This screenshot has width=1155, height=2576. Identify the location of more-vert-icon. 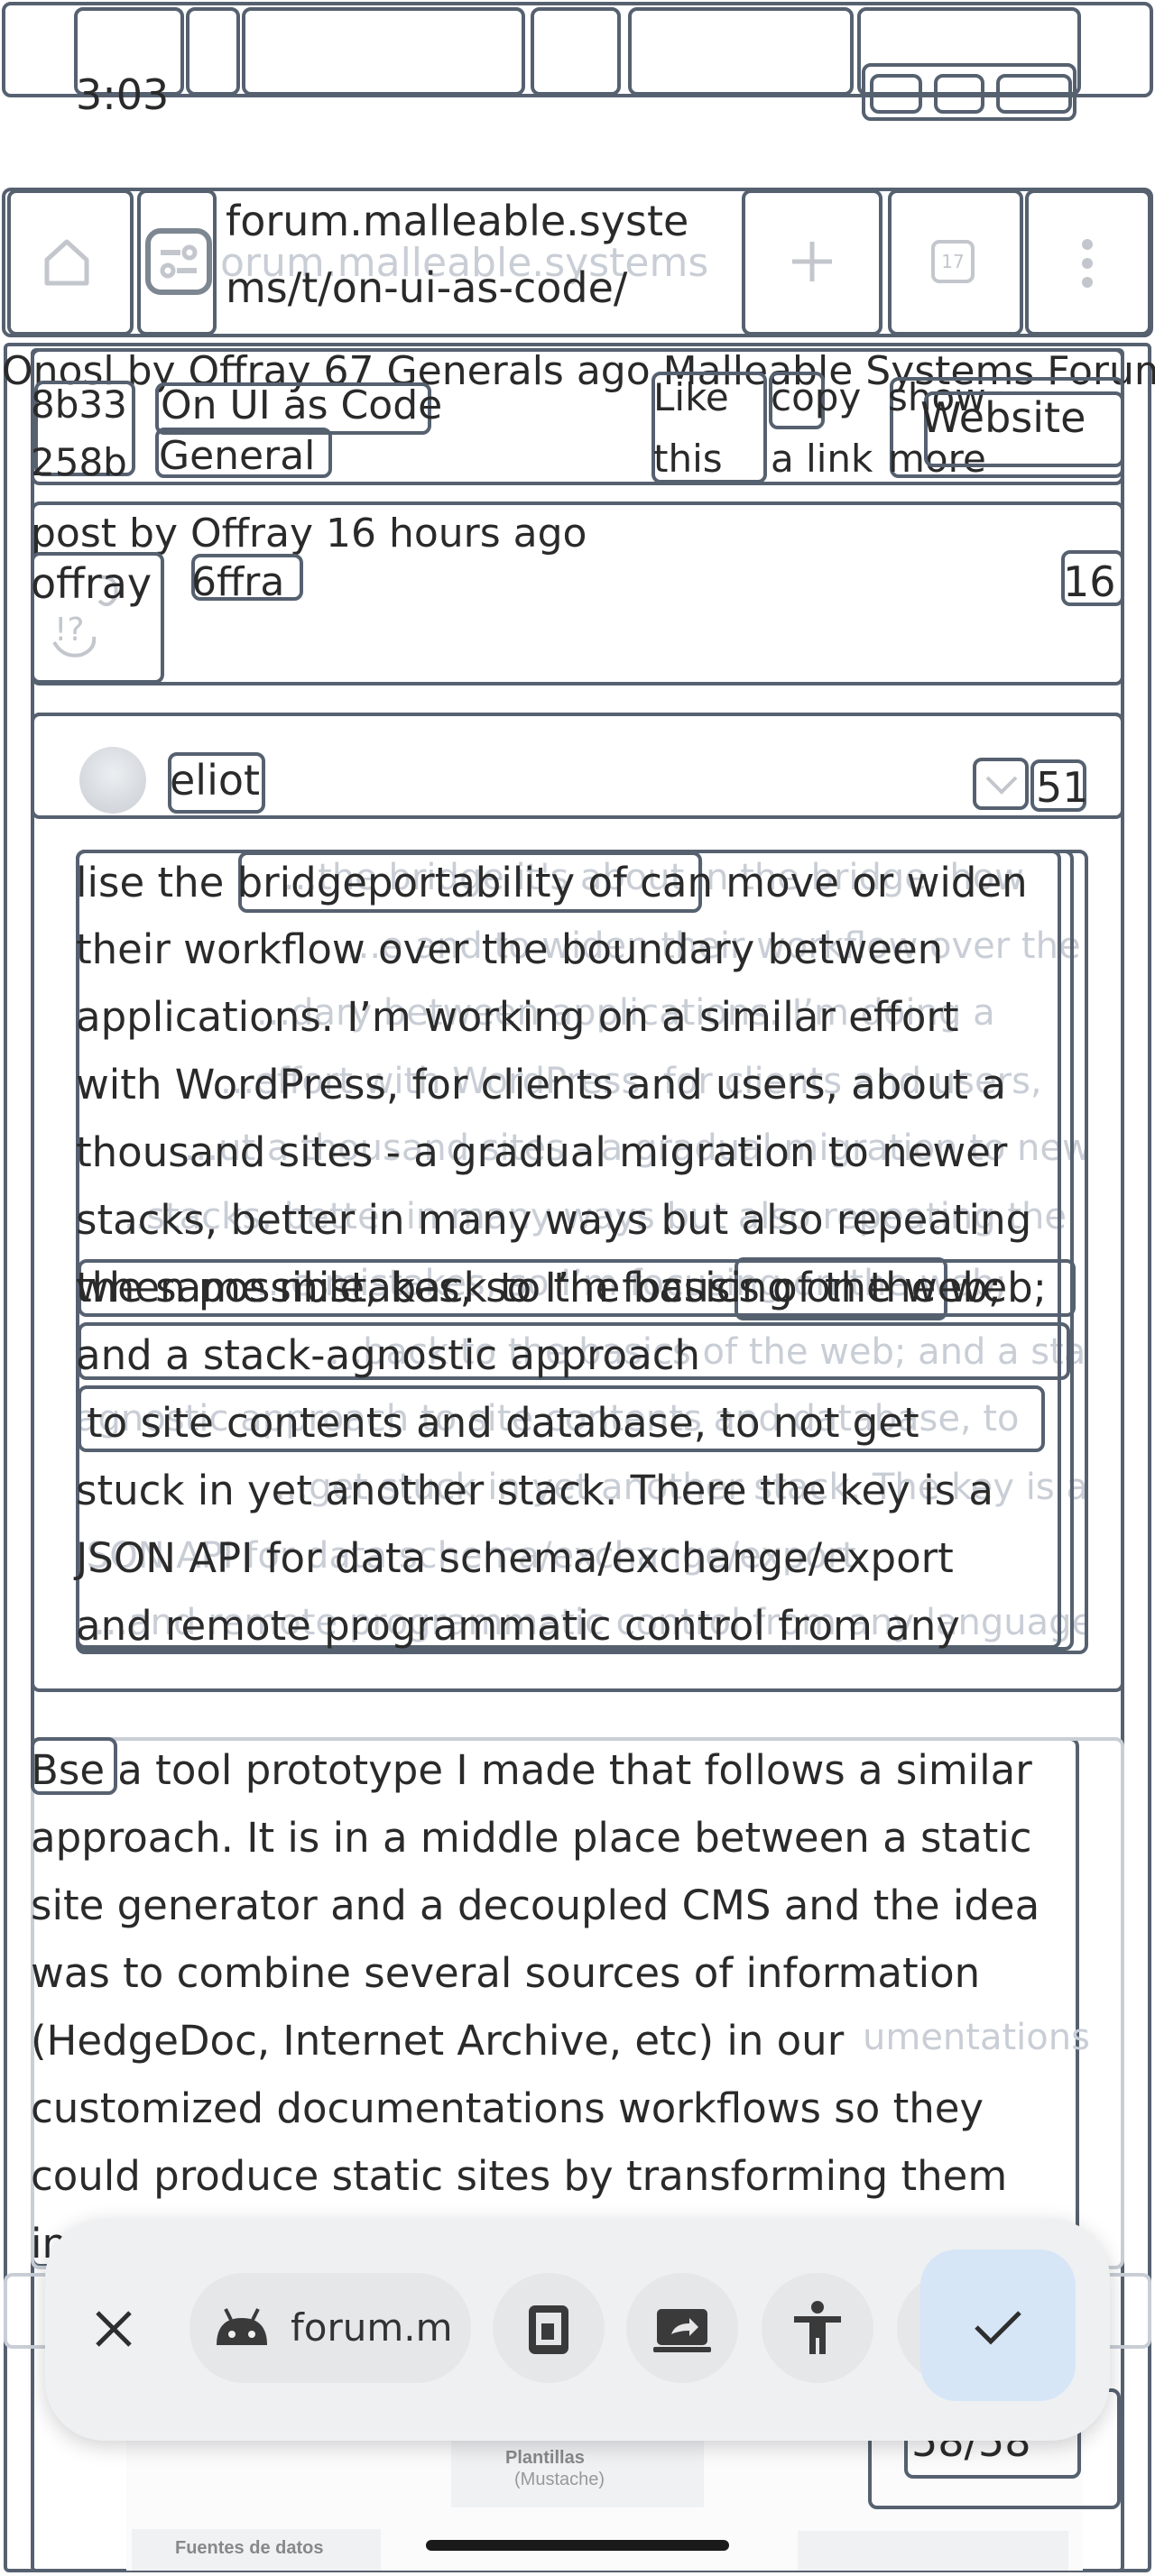
(1087, 264).